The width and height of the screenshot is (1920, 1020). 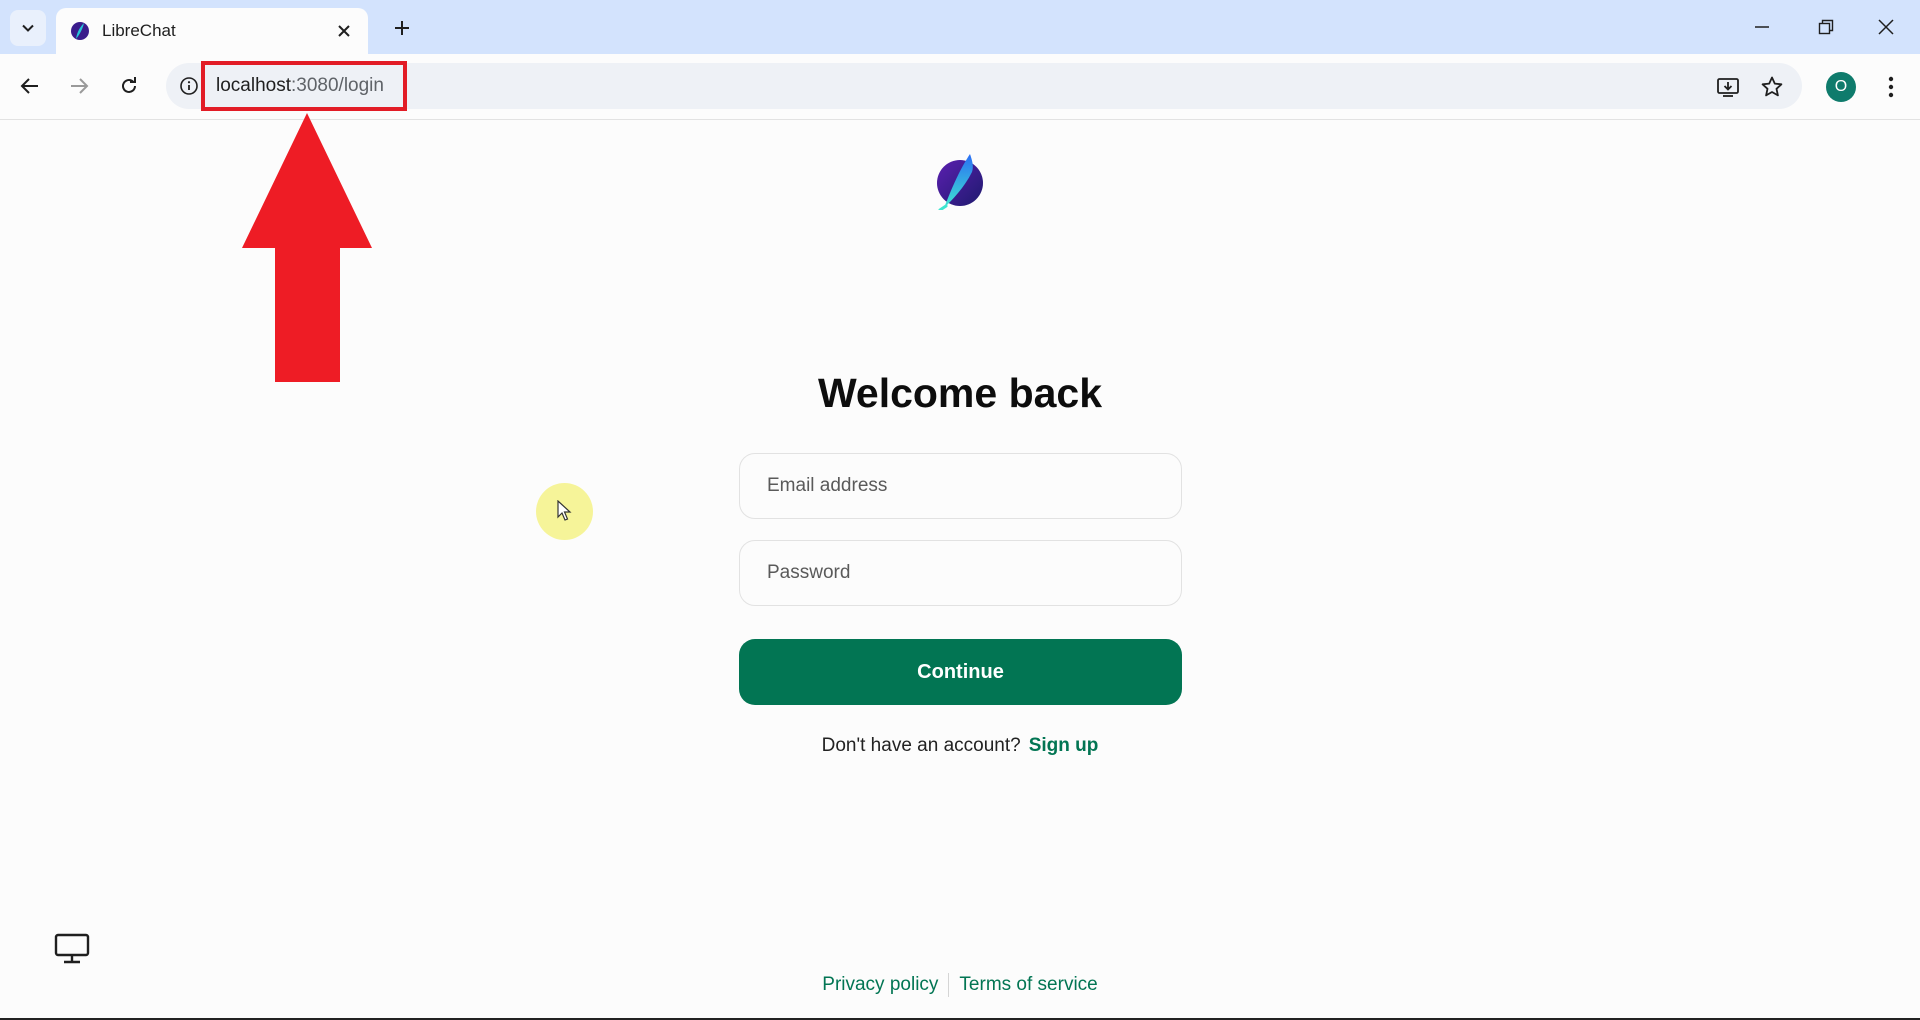 I want to click on librechat-logo, so click(x=960, y=182).